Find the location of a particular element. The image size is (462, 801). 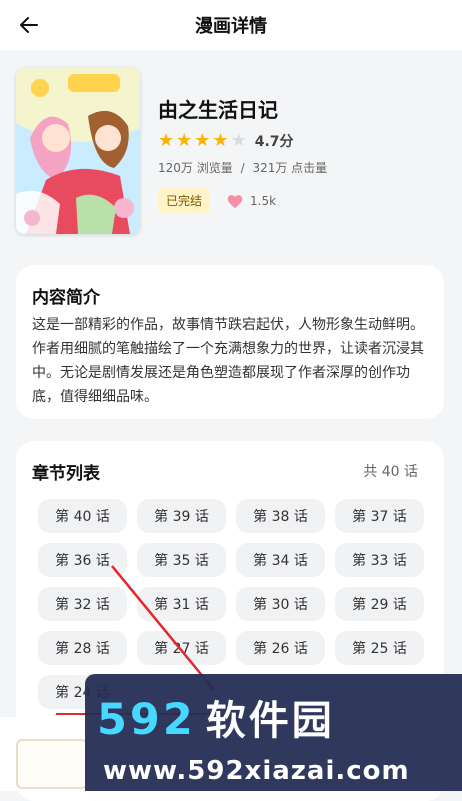

like-button: 1.5k is located at coordinates (251, 201).